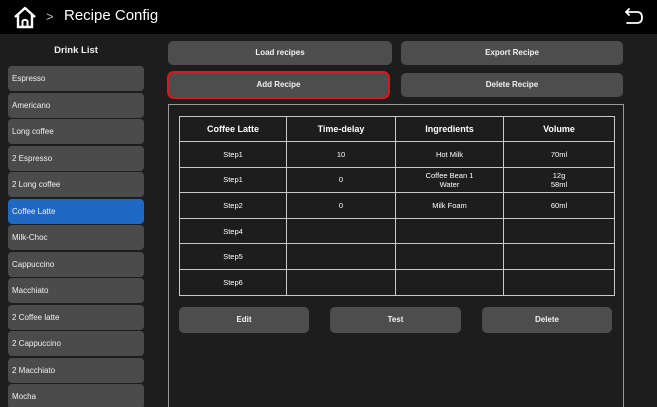  I want to click on volume-line: 60ml, so click(559, 205).